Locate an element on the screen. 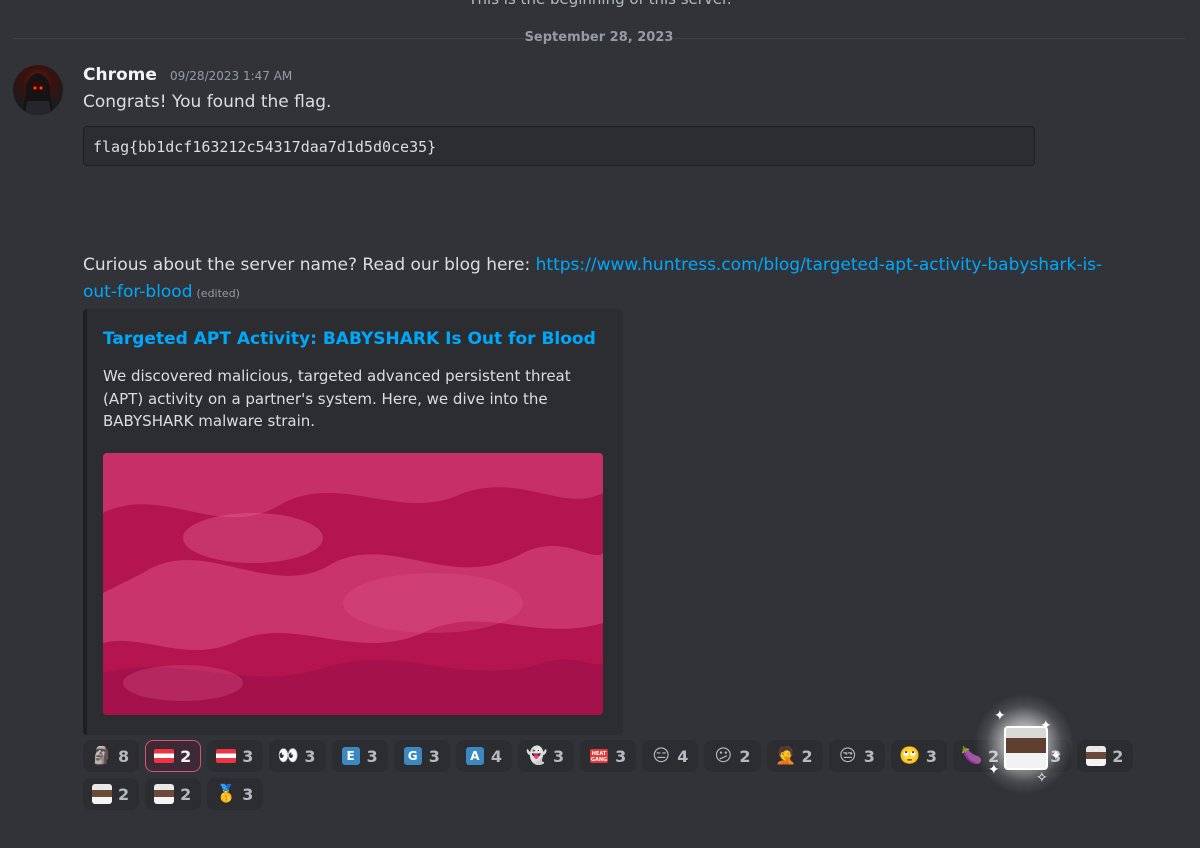 This screenshot has width=1200, height=848. message-timestamp: 09/28/2023 1:47 AM is located at coordinates (231, 76).